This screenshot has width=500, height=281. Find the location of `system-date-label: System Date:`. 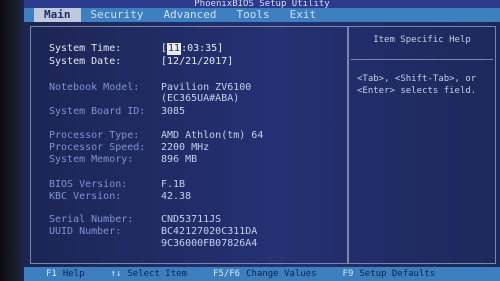

system-date-label: System Date: is located at coordinates (85, 61).